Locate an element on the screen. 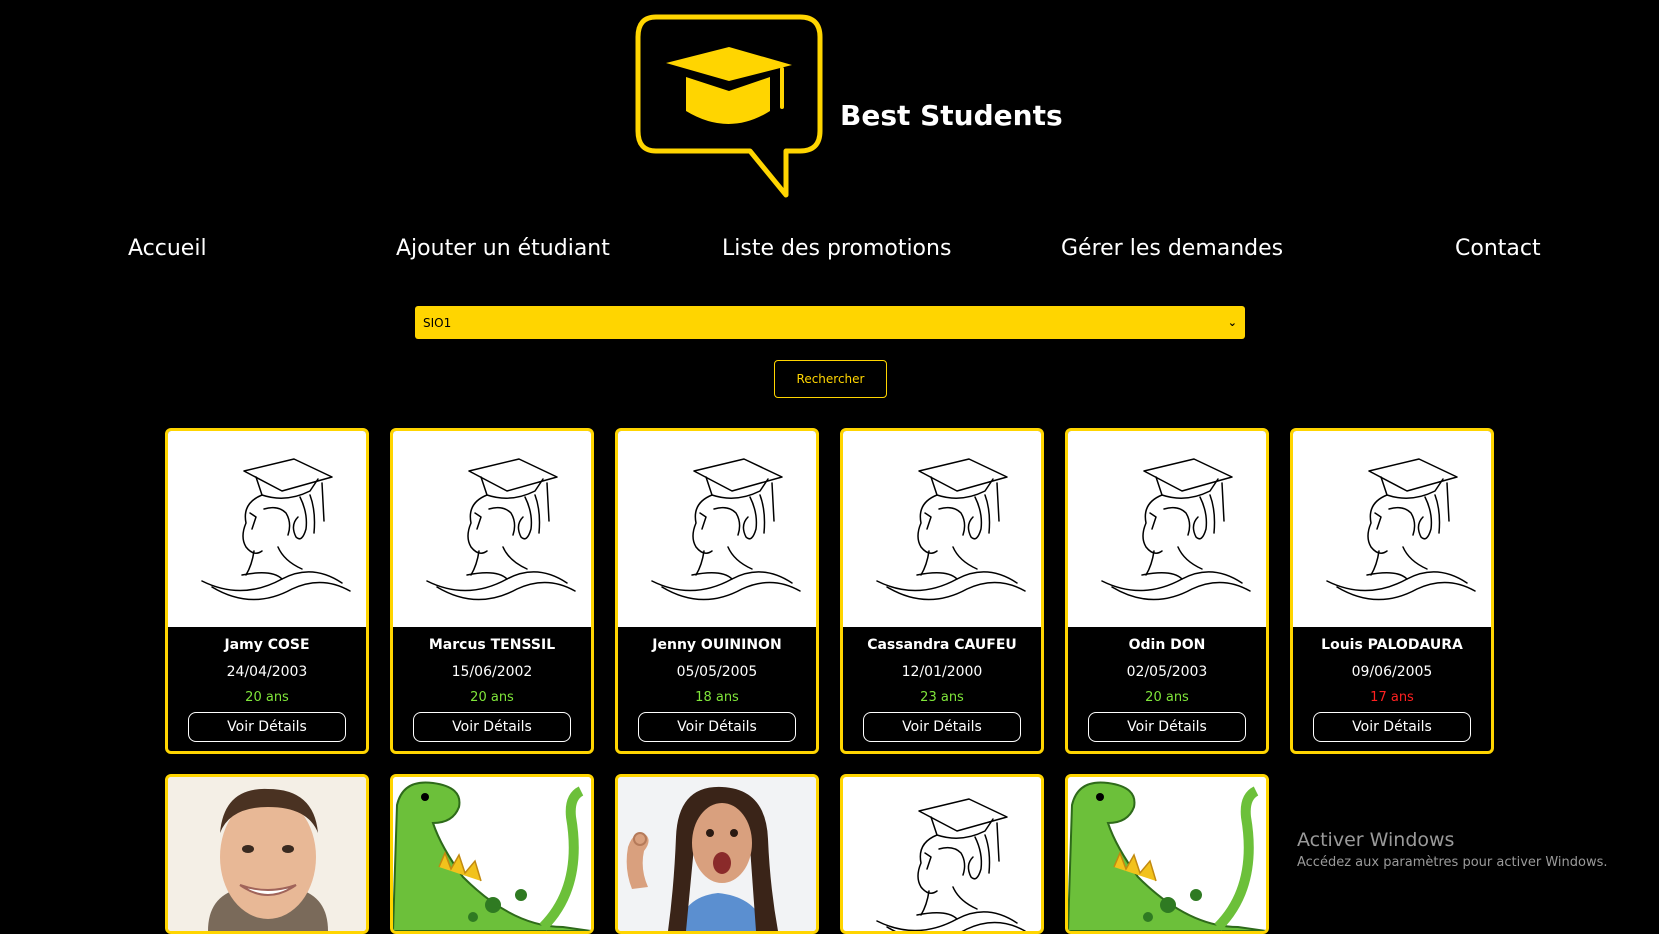  nav-ajouter-etudiant: Ajouter un étudiant is located at coordinates (503, 248).